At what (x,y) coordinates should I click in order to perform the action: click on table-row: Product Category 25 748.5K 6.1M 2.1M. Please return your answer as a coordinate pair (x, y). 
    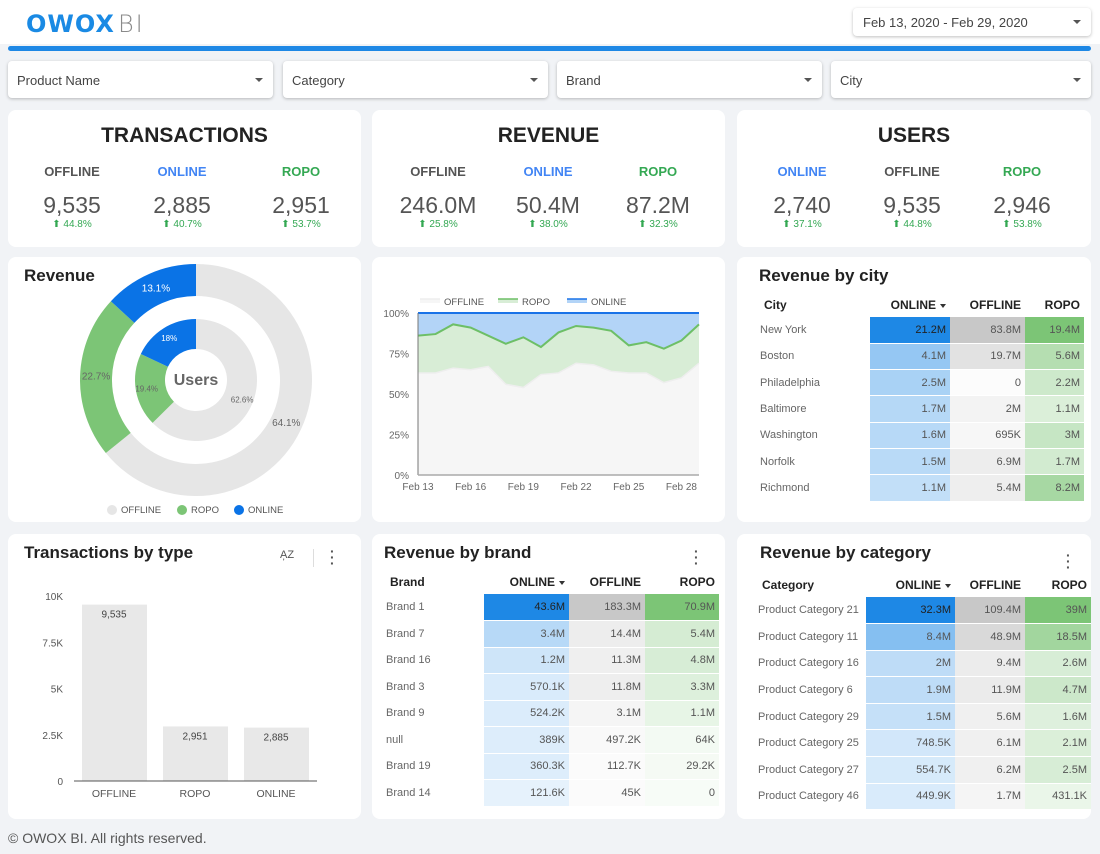
    Looking at the image, I should click on (924, 743).